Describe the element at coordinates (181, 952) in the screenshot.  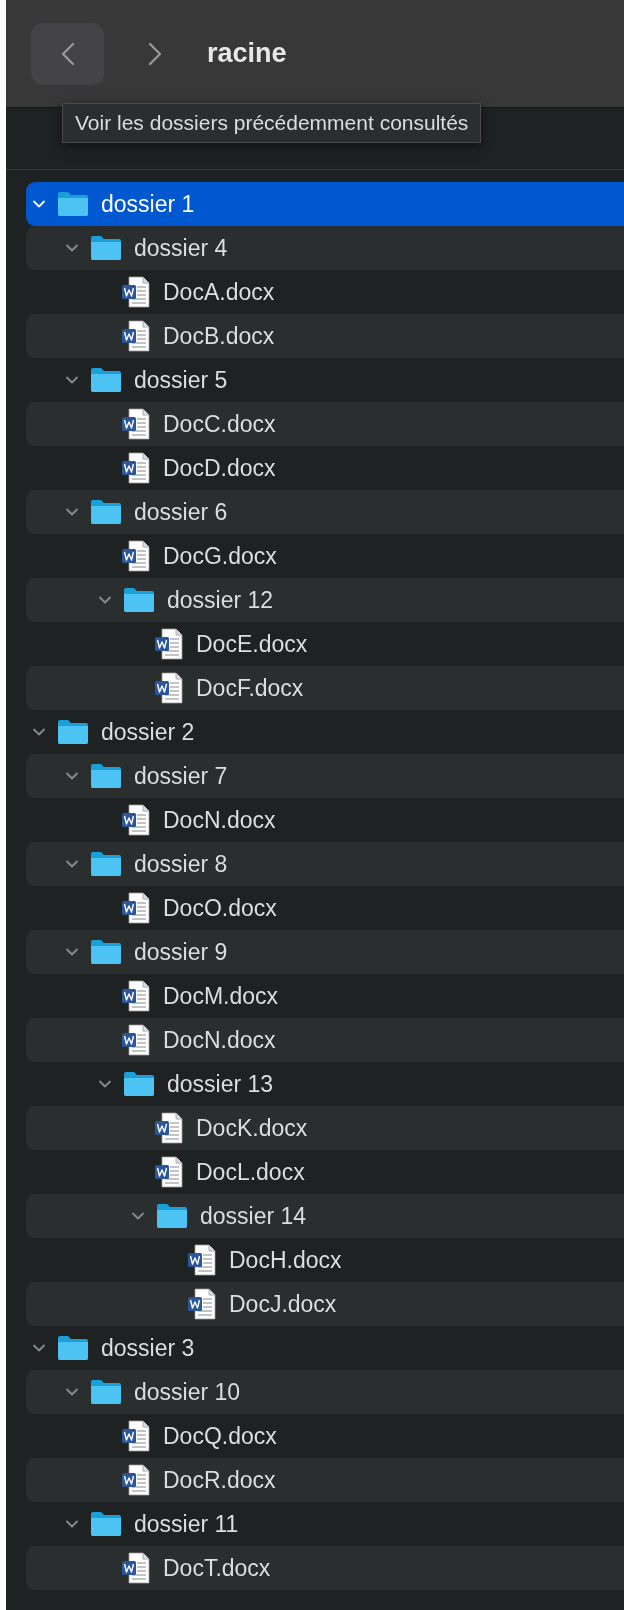
I see `item-name: dossier 9` at that location.